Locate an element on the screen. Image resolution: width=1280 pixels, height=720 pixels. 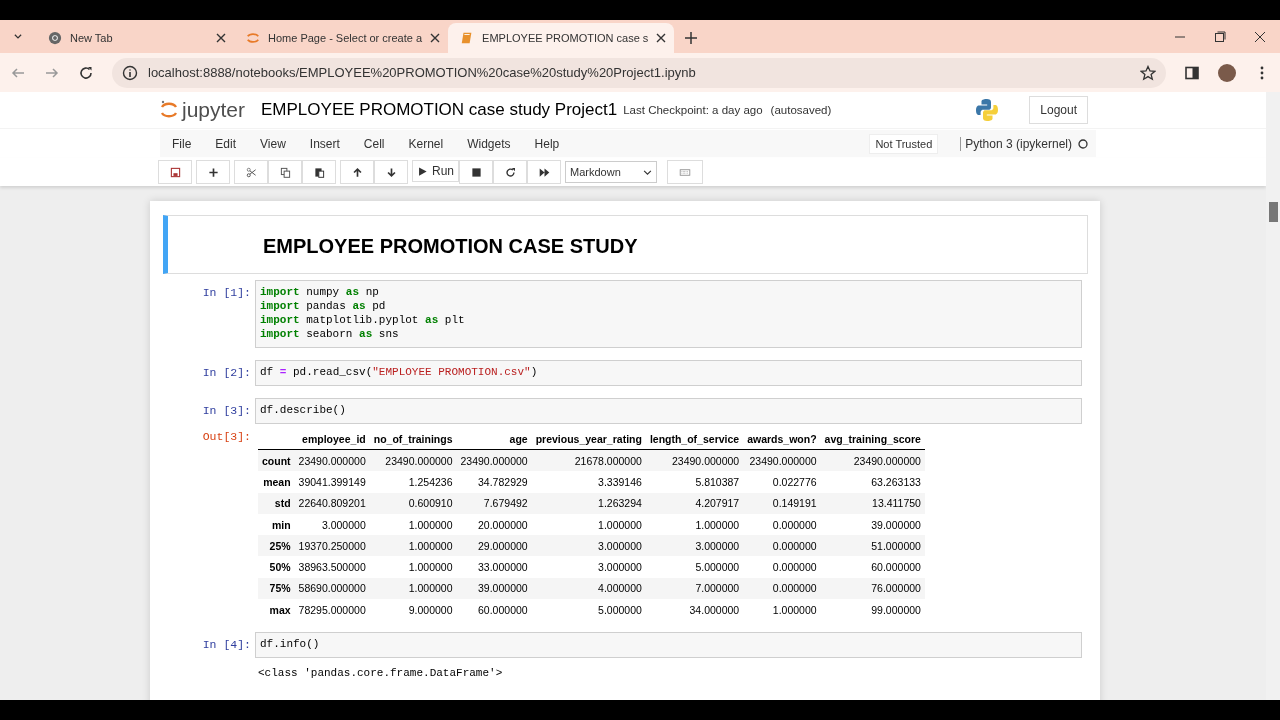
browser-tab: Home Page - Select or create a is located at coordinates (341, 38).